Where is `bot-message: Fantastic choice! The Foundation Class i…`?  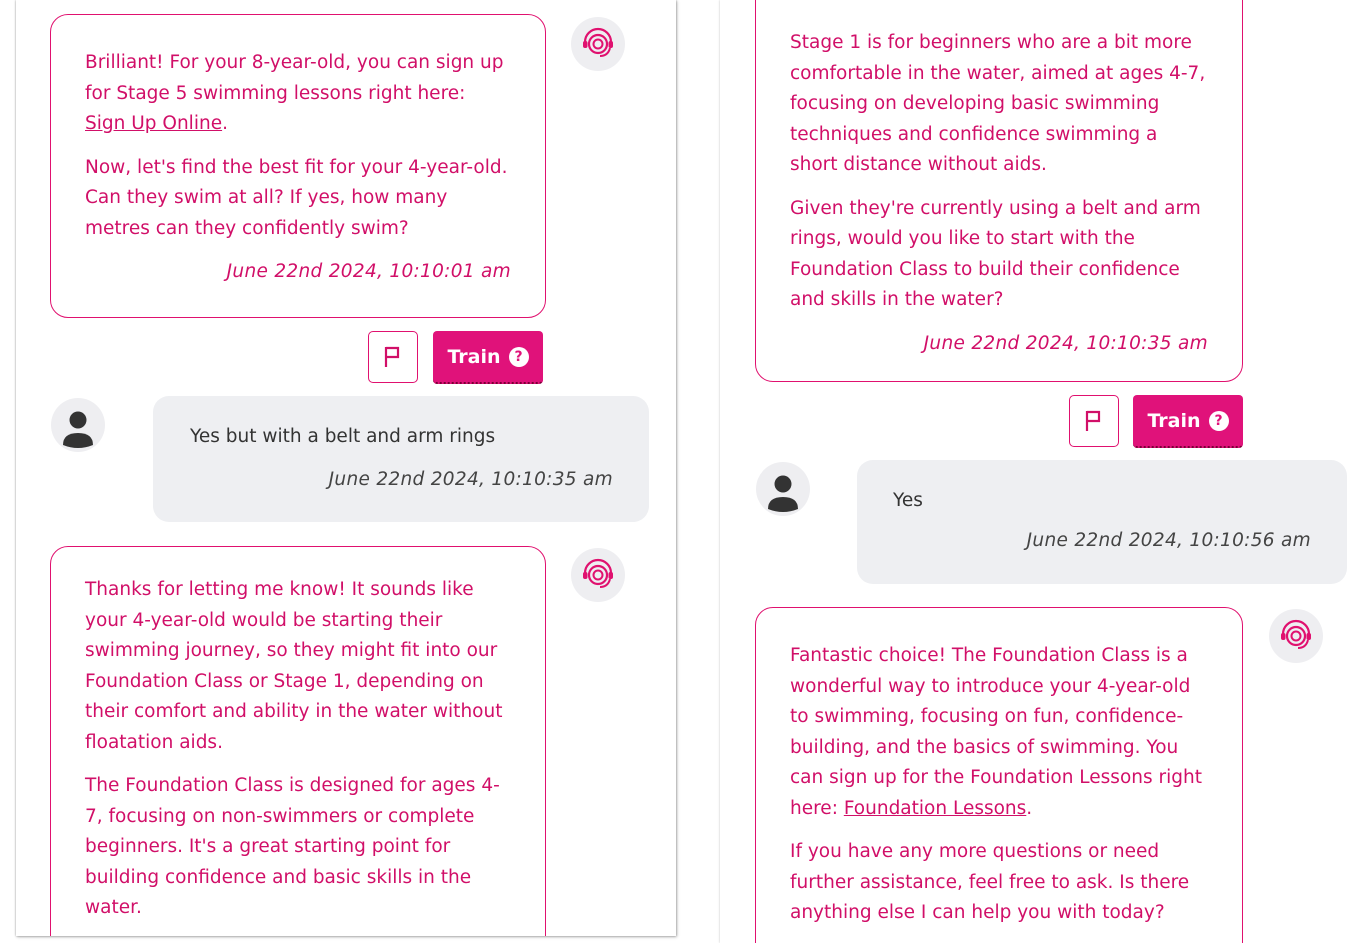 bot-message: Fantastic choice! The Foundation Class i… is located at coordinates (999, 775).